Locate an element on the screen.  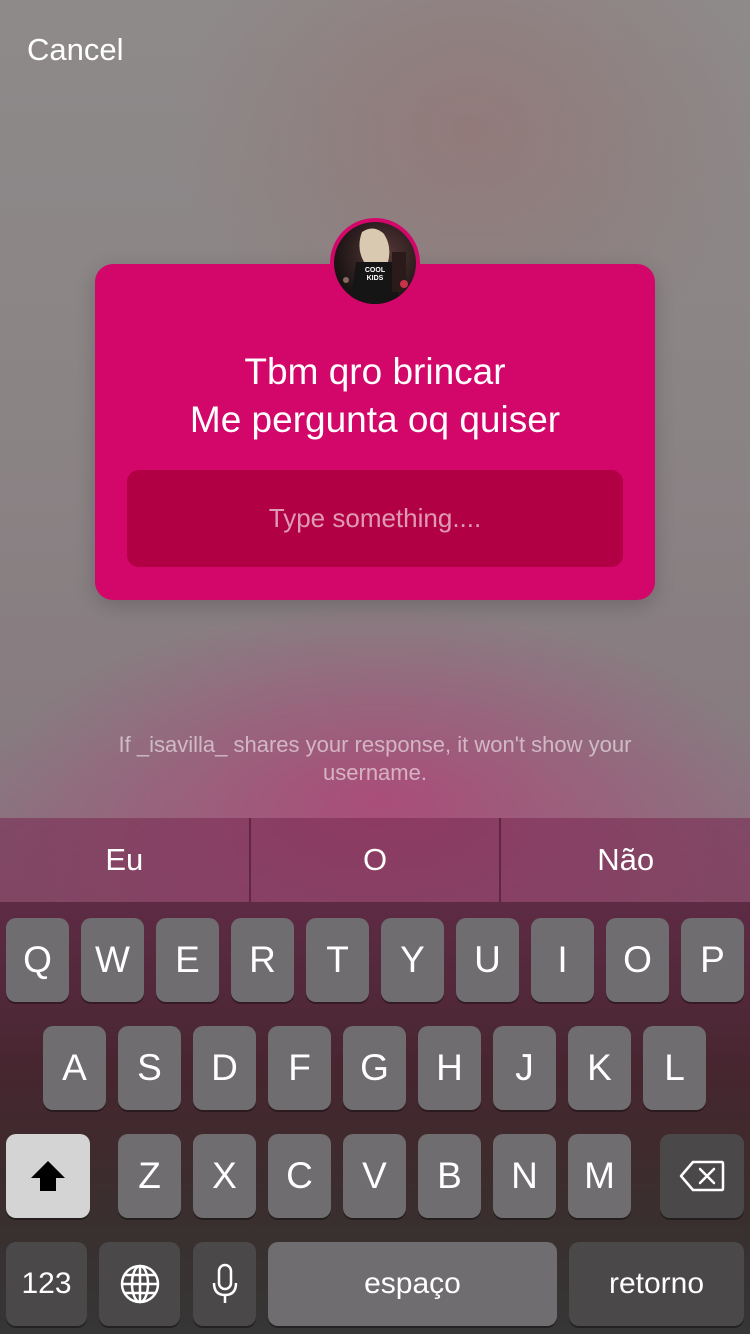
globe-icon is located at coordinates (139, 1284).